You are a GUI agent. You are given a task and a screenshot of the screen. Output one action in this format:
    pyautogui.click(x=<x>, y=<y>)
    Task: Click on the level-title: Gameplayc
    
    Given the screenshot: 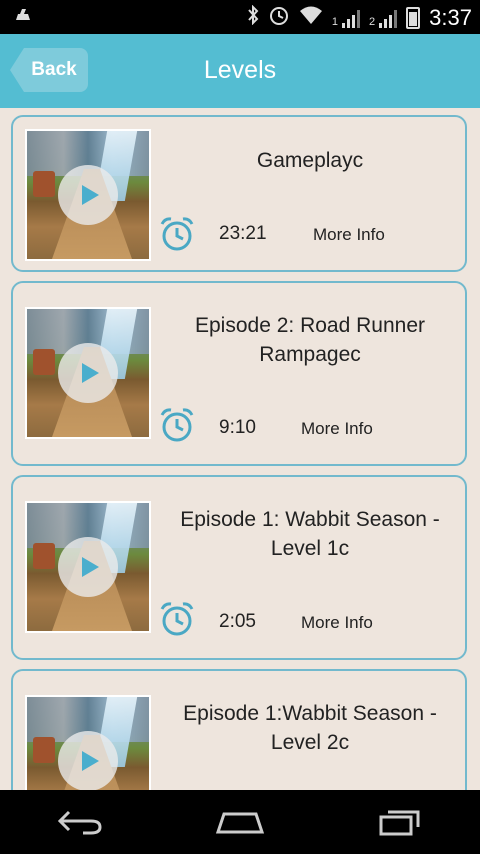 What is the action you would take?
    pyautogui.click(x=310, y=160)
    